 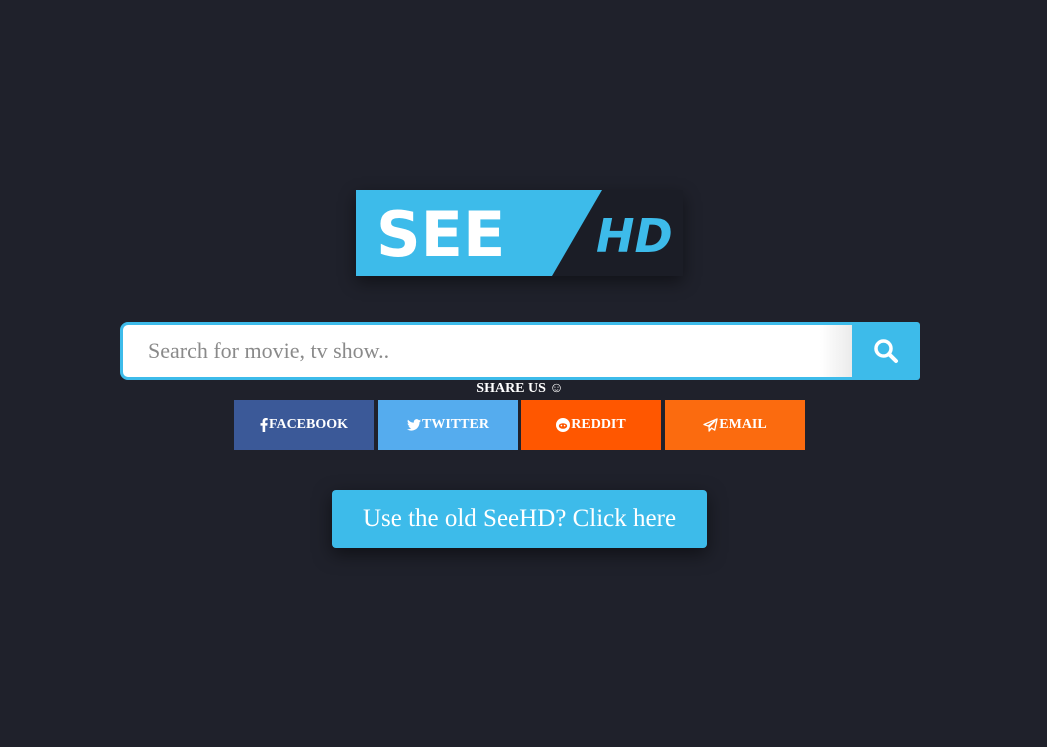 What do you see at coordinates (743, 424) in the screenshot?
I see `share-email-label: EMAIL` at bounding box center [743, 424].